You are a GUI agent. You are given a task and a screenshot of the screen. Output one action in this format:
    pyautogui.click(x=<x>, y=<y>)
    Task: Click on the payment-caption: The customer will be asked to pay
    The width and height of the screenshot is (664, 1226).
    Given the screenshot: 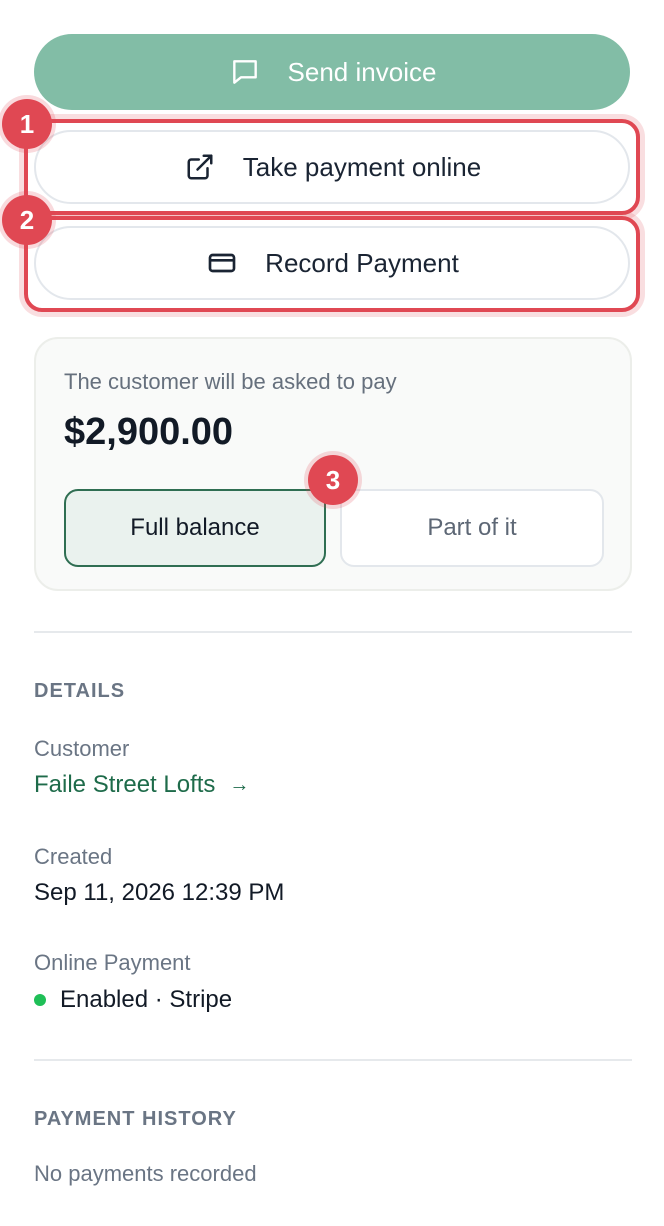 What is the action you would take?
    pyautogui.click(x=230, y=381)
    